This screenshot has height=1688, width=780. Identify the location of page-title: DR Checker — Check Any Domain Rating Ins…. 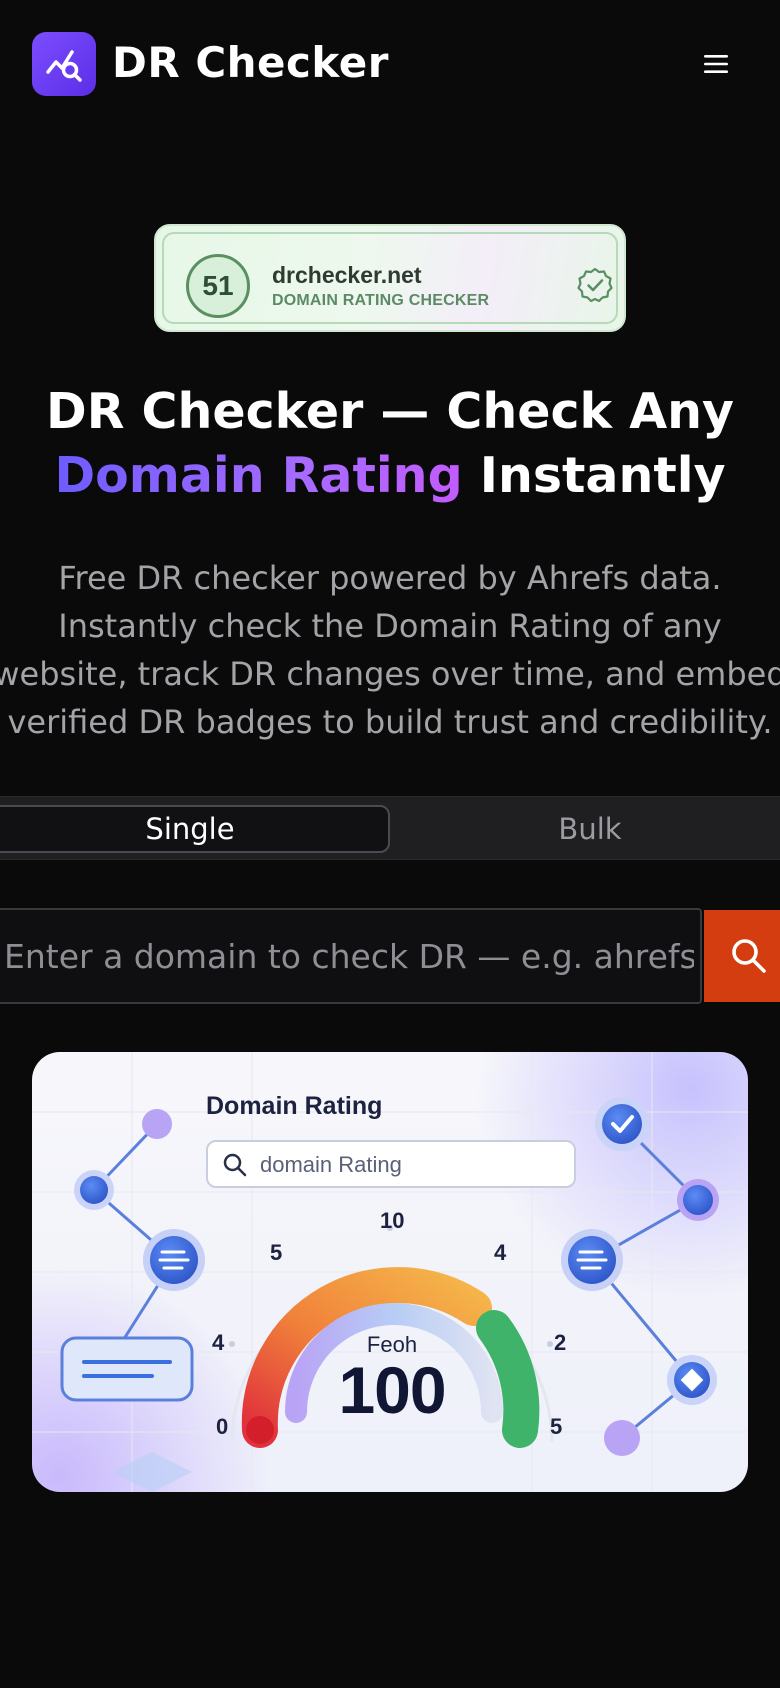
(390, 444).